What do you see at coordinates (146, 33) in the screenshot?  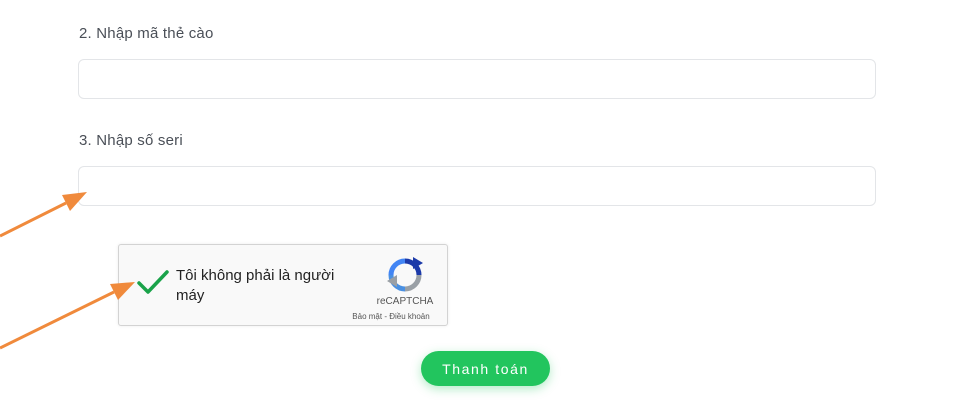 I see `card-code-label: 2. Nhập mã thẻ cào` at bounding box center [146, 33].